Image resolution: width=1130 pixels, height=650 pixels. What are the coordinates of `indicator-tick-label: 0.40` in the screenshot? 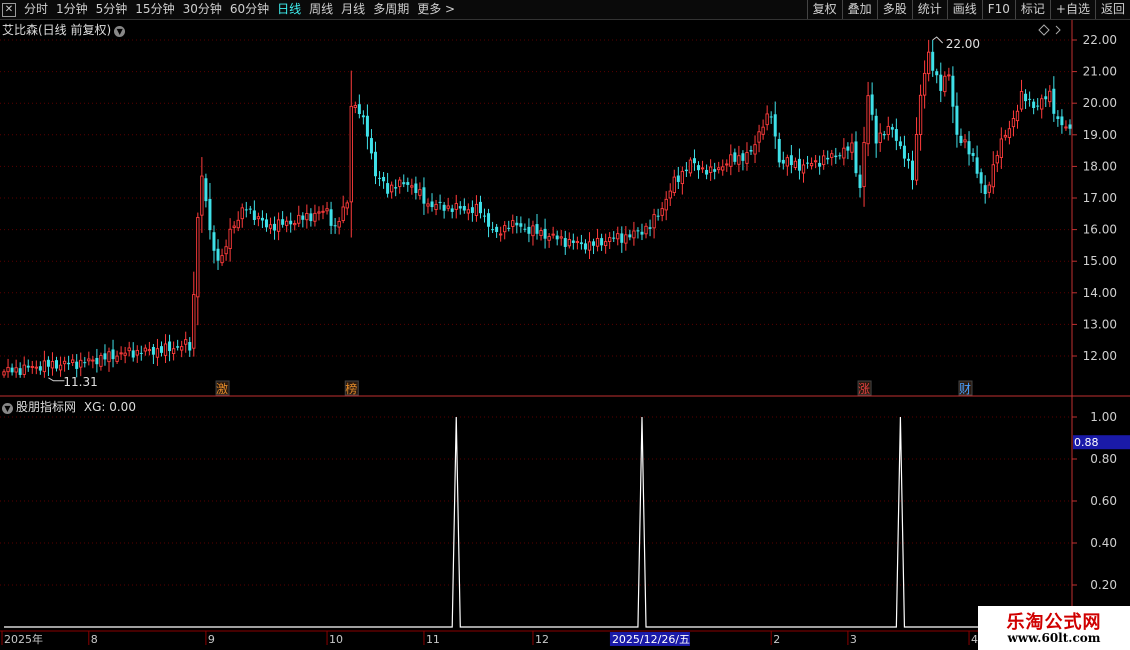 It's located at (1103, 543).